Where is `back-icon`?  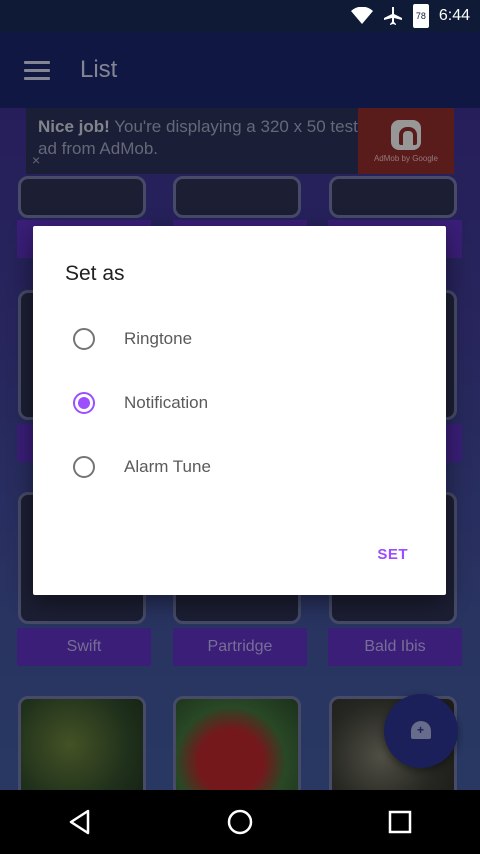
back-icon is located at coordinates (80, 822).